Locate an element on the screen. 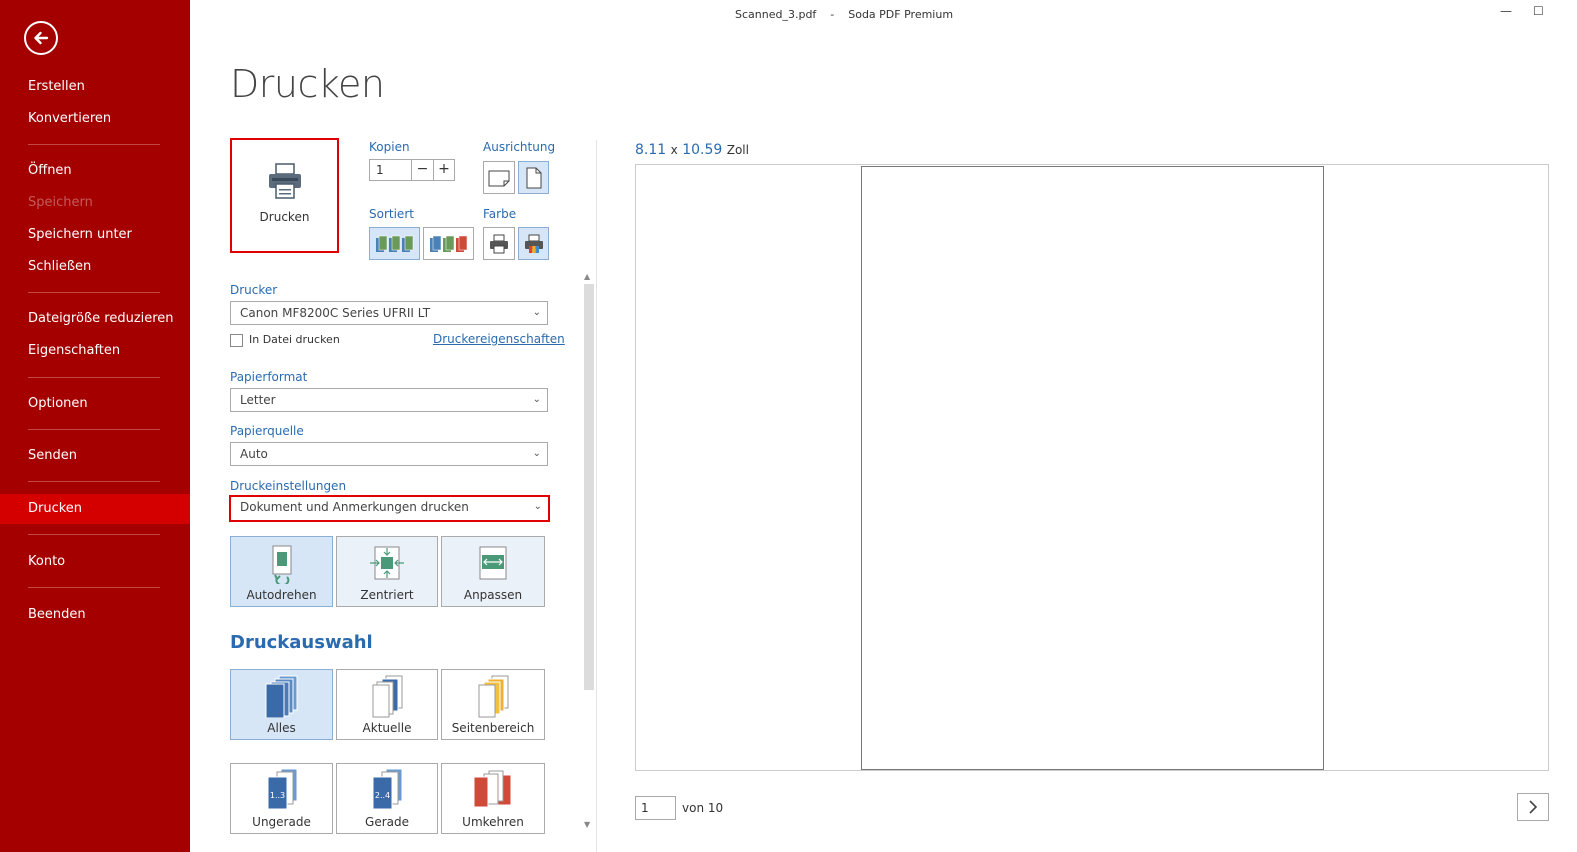  minimize-icon: — is located at coordinates (1506, 11).